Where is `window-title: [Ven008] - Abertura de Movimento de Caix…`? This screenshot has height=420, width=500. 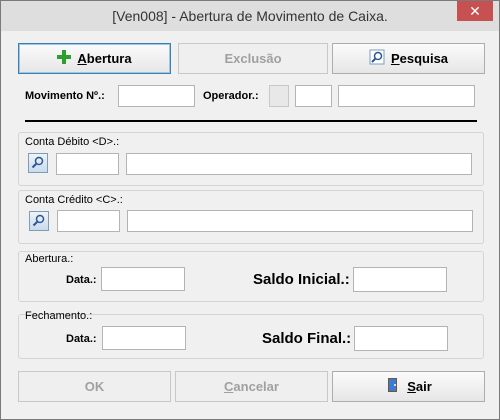
window-title: [Ven008] - Abertura de Movimento de Caix… is located at coordinates (250, 16).